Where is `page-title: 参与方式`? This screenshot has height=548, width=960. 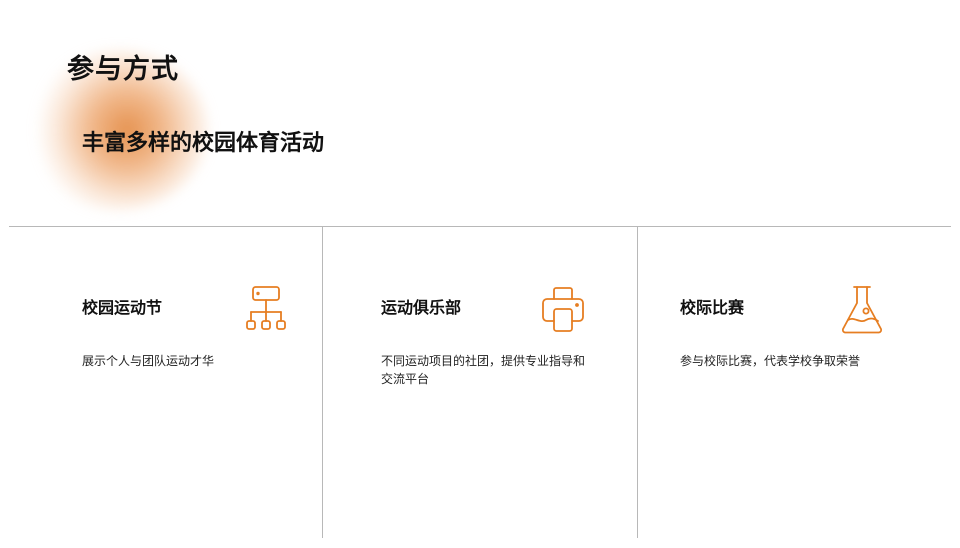
page-title: 参与方式 is located at coordinates (123, 69).